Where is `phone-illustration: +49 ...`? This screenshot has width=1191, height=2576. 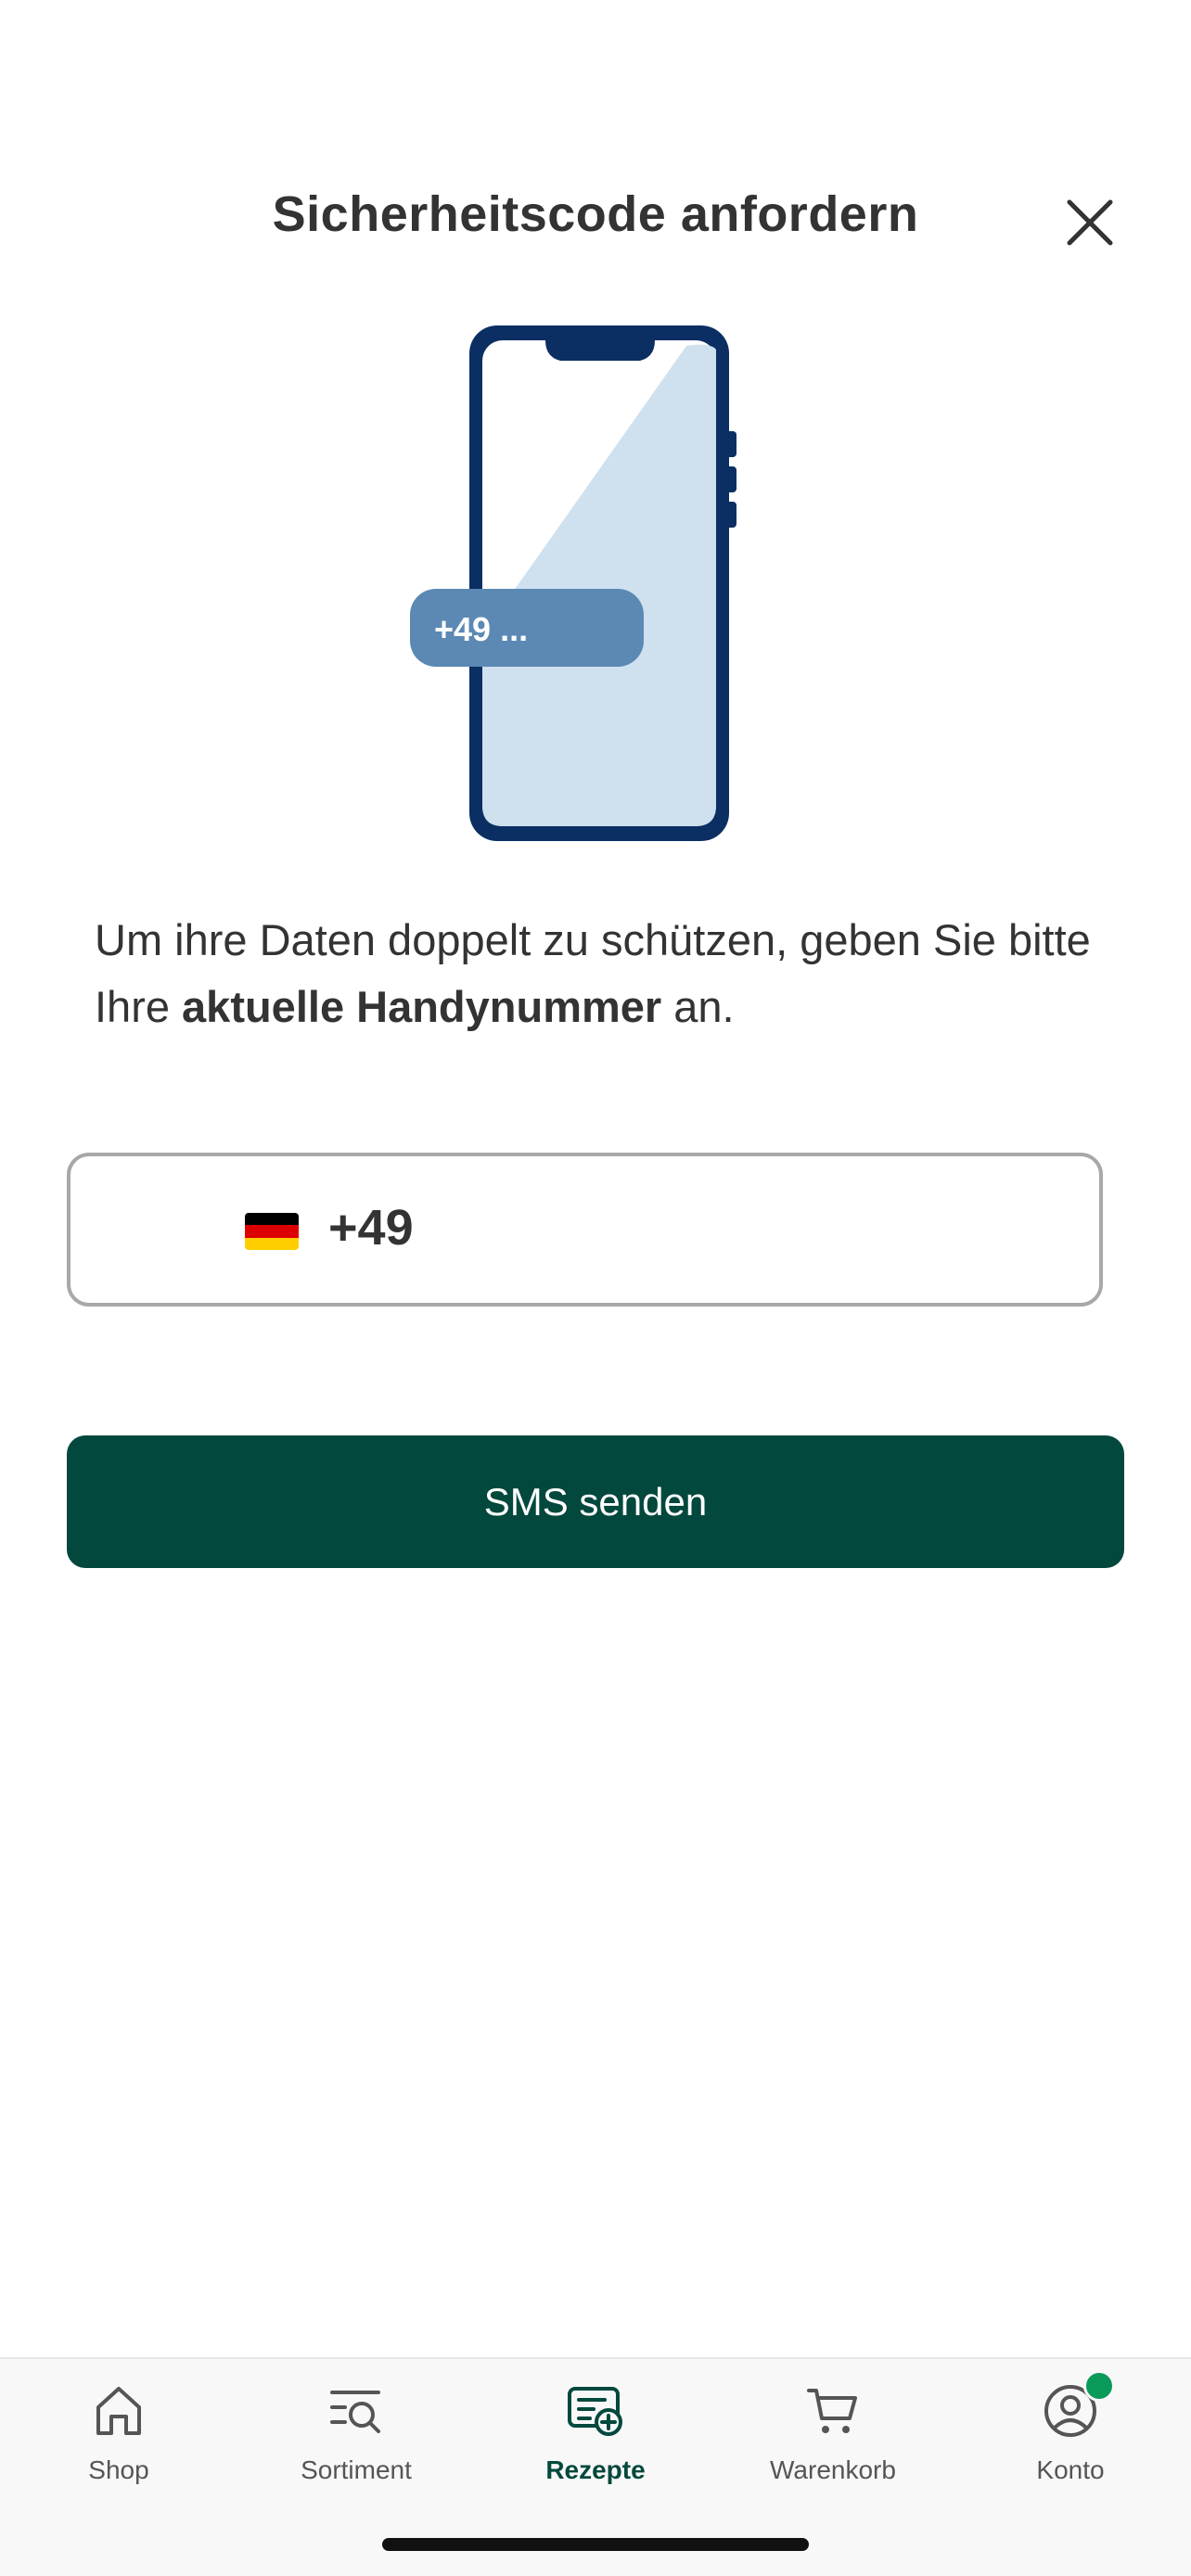
phone-illustration: +49 ... is located at coordinates (575, 584).